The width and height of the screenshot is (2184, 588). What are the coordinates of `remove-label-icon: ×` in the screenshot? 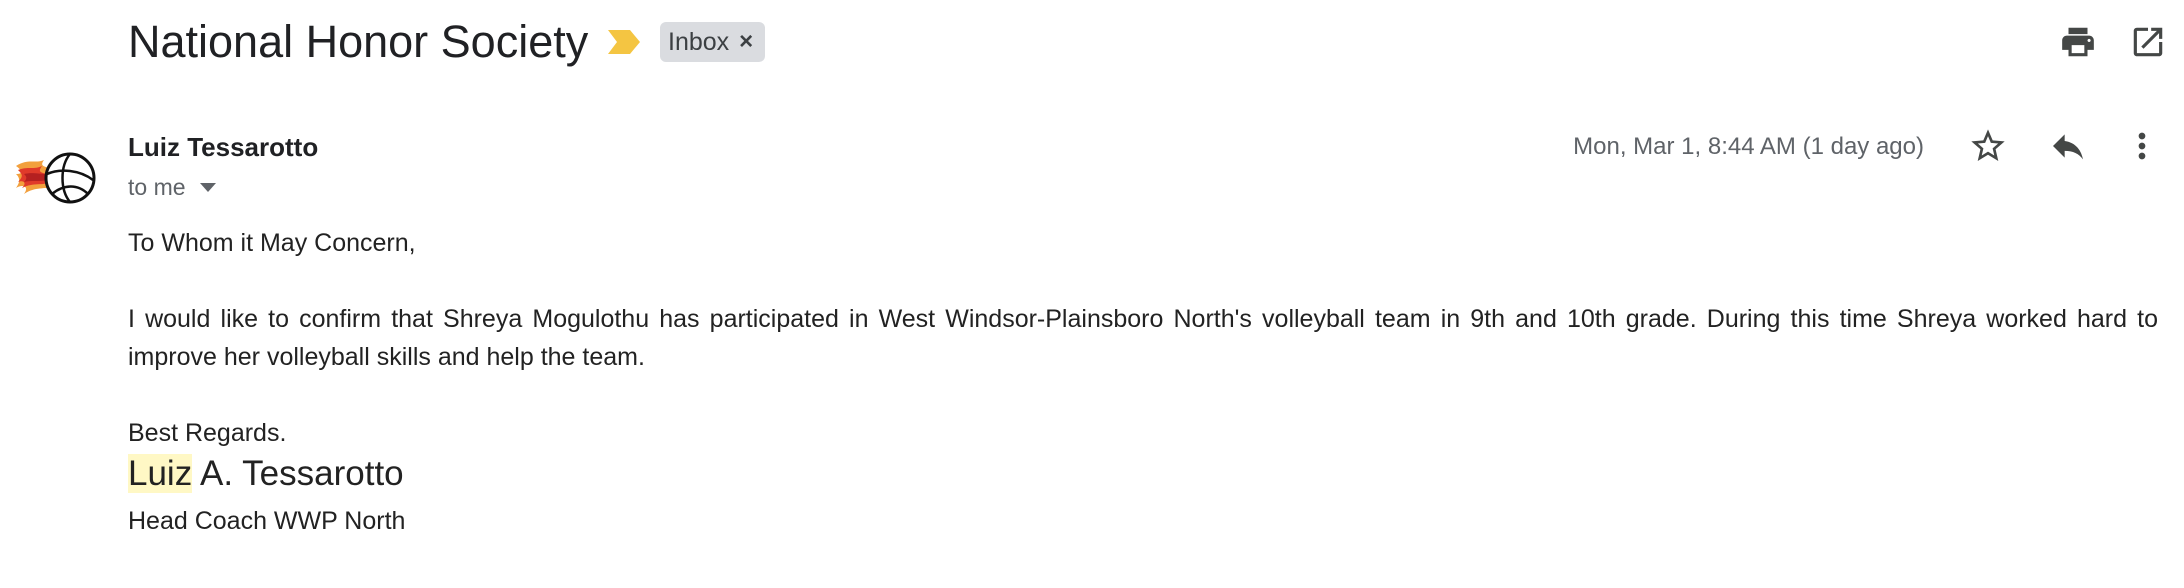 It's located at (746, 42).